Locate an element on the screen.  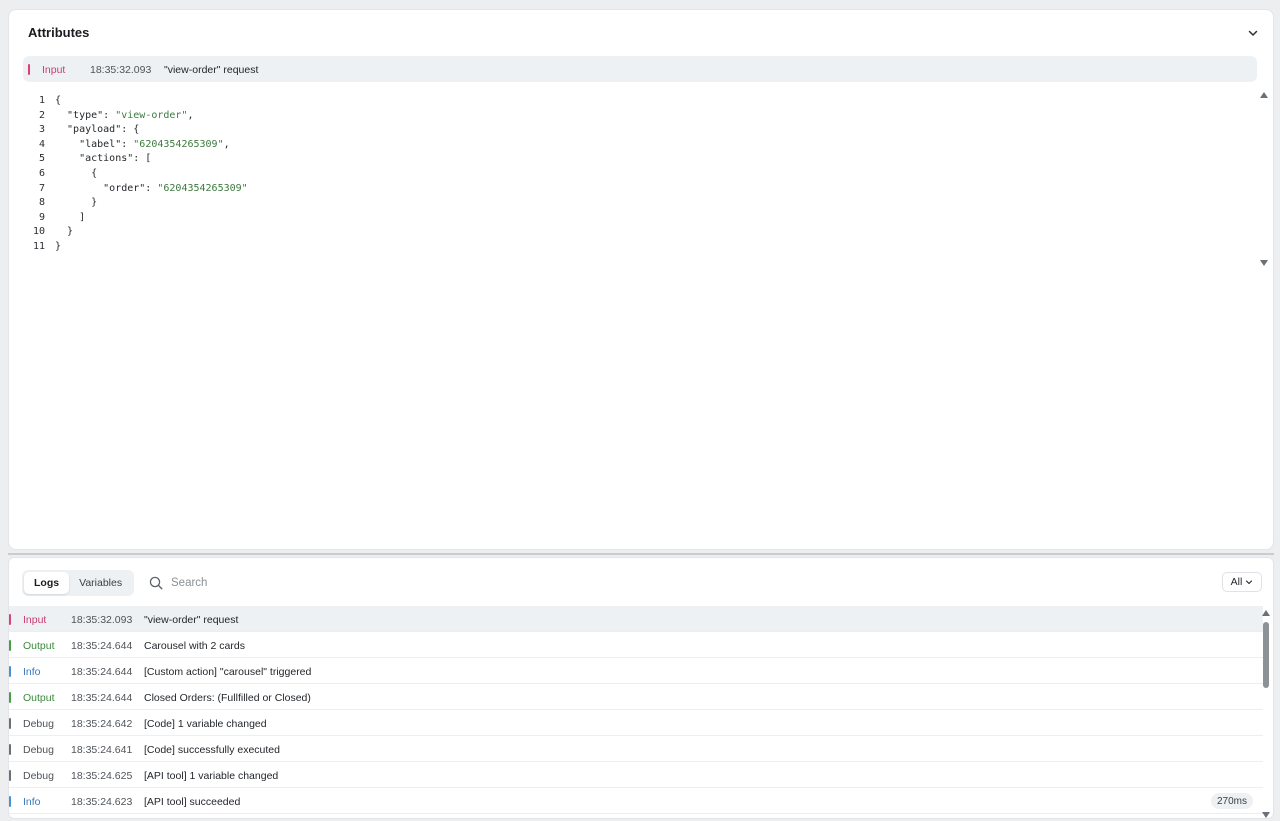
line-number: 4 is located at coordinates (41, 144).